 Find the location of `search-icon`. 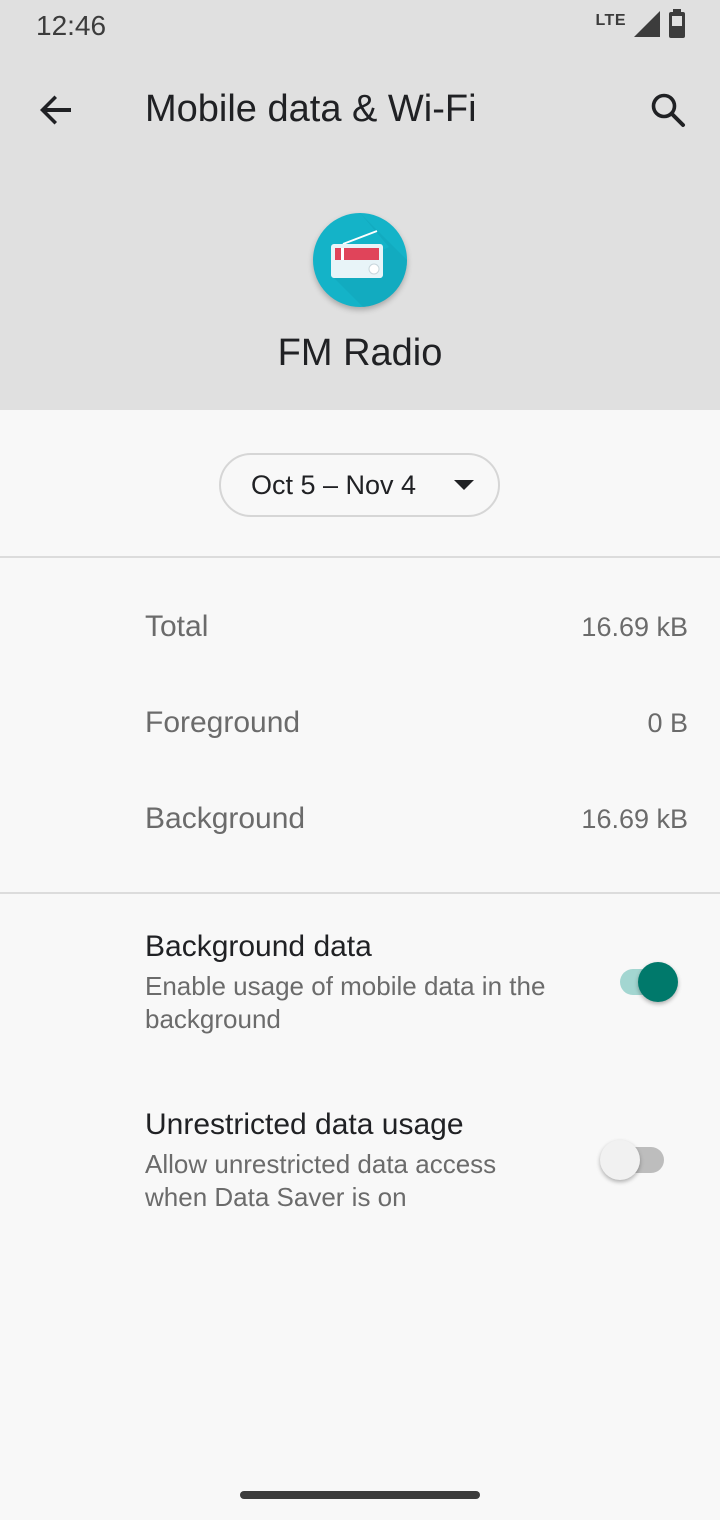

search-icon is located at coordinates (668, 112).